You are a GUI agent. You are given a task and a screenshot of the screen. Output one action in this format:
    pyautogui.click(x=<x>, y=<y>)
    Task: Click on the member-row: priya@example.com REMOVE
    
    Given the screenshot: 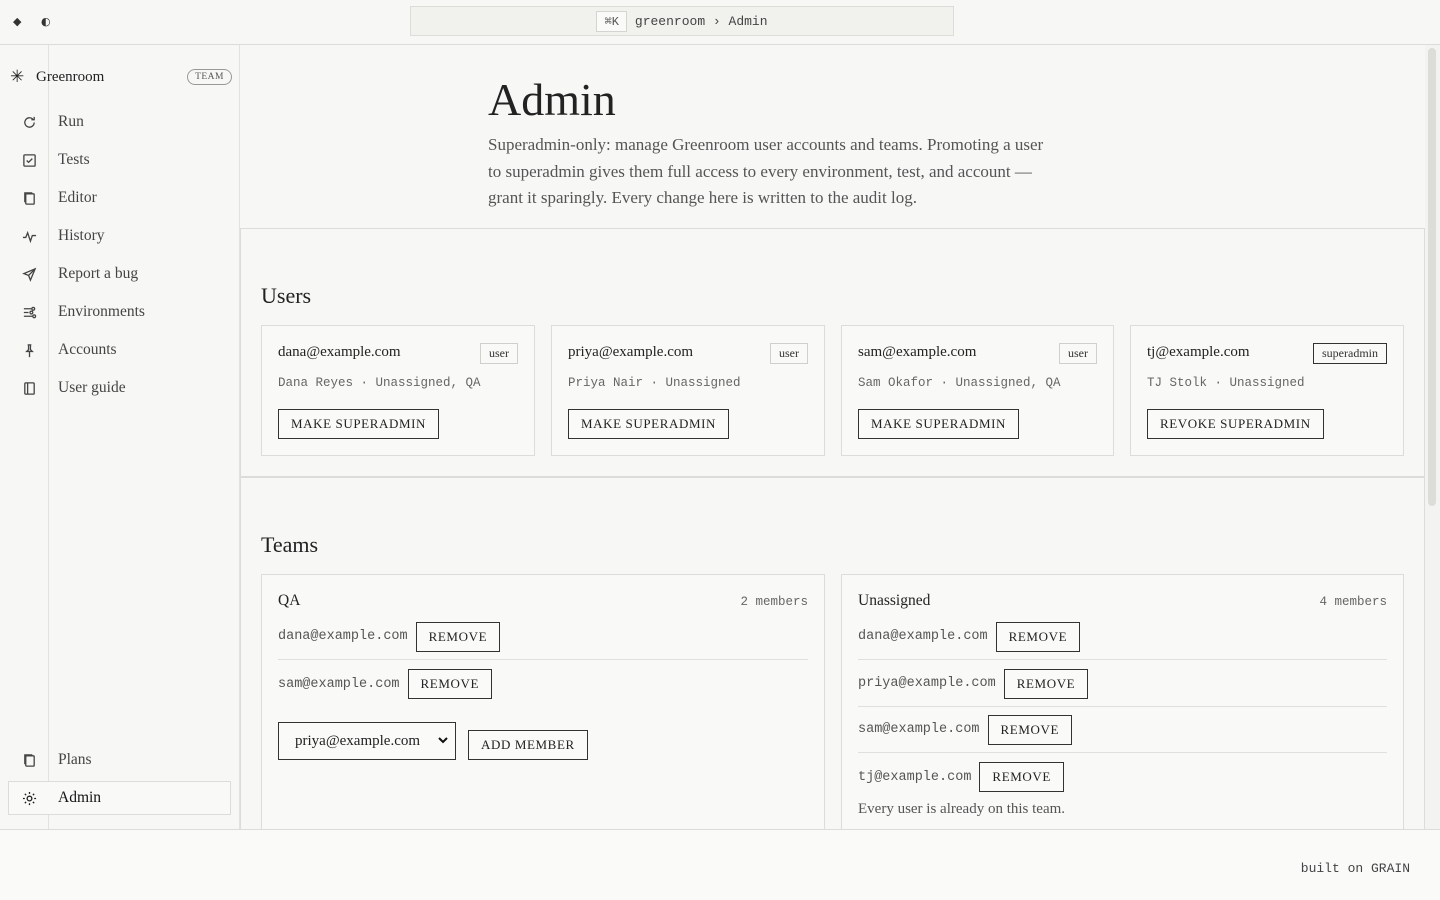 What is the action you would take?
    pyautogui.click(x=1122, y=684)
    